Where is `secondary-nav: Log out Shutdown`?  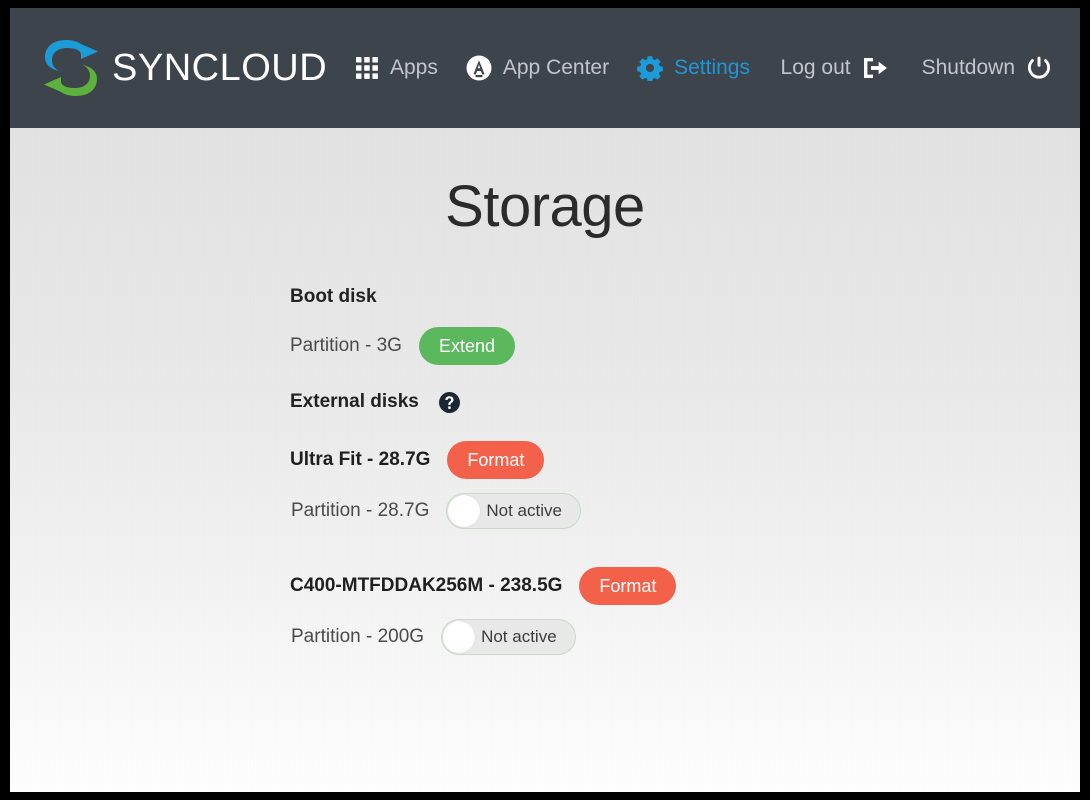
secondary-nav: Log out Shutdown is located at coordinates (899, 68).